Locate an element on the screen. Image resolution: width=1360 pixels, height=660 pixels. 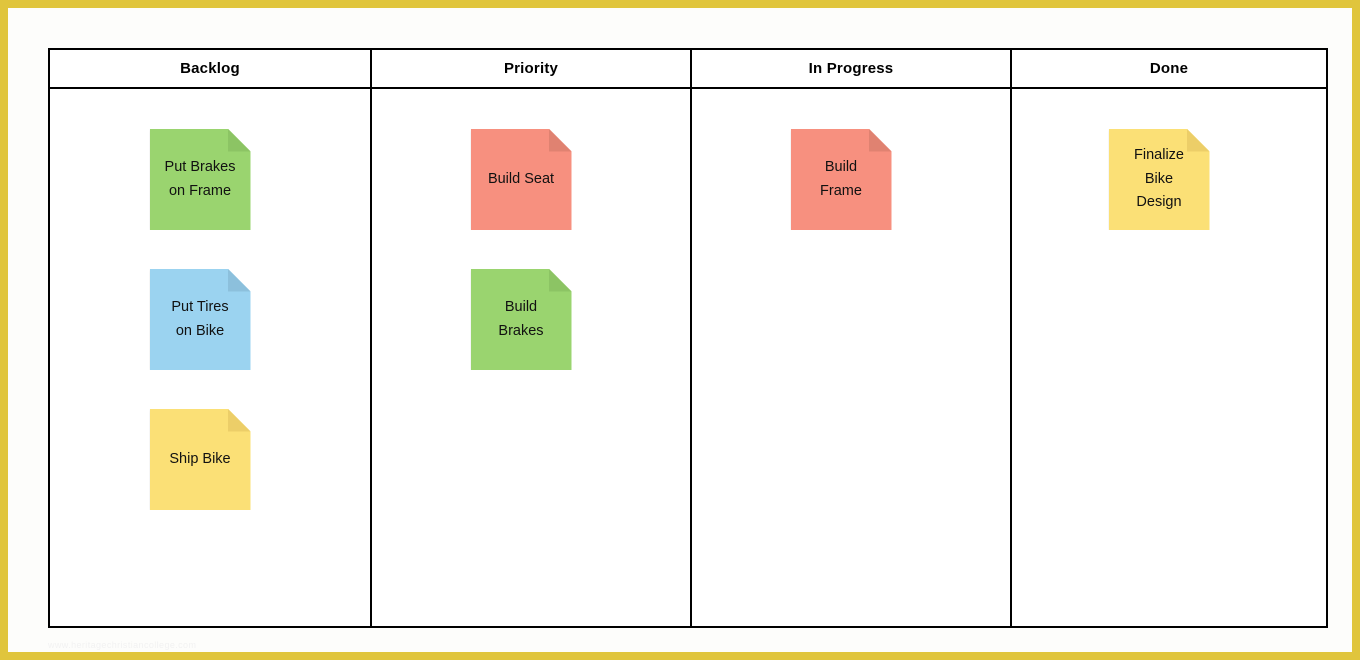
sticky-note-text: Finalize Bike Design is located at coordinates (1159, 179).